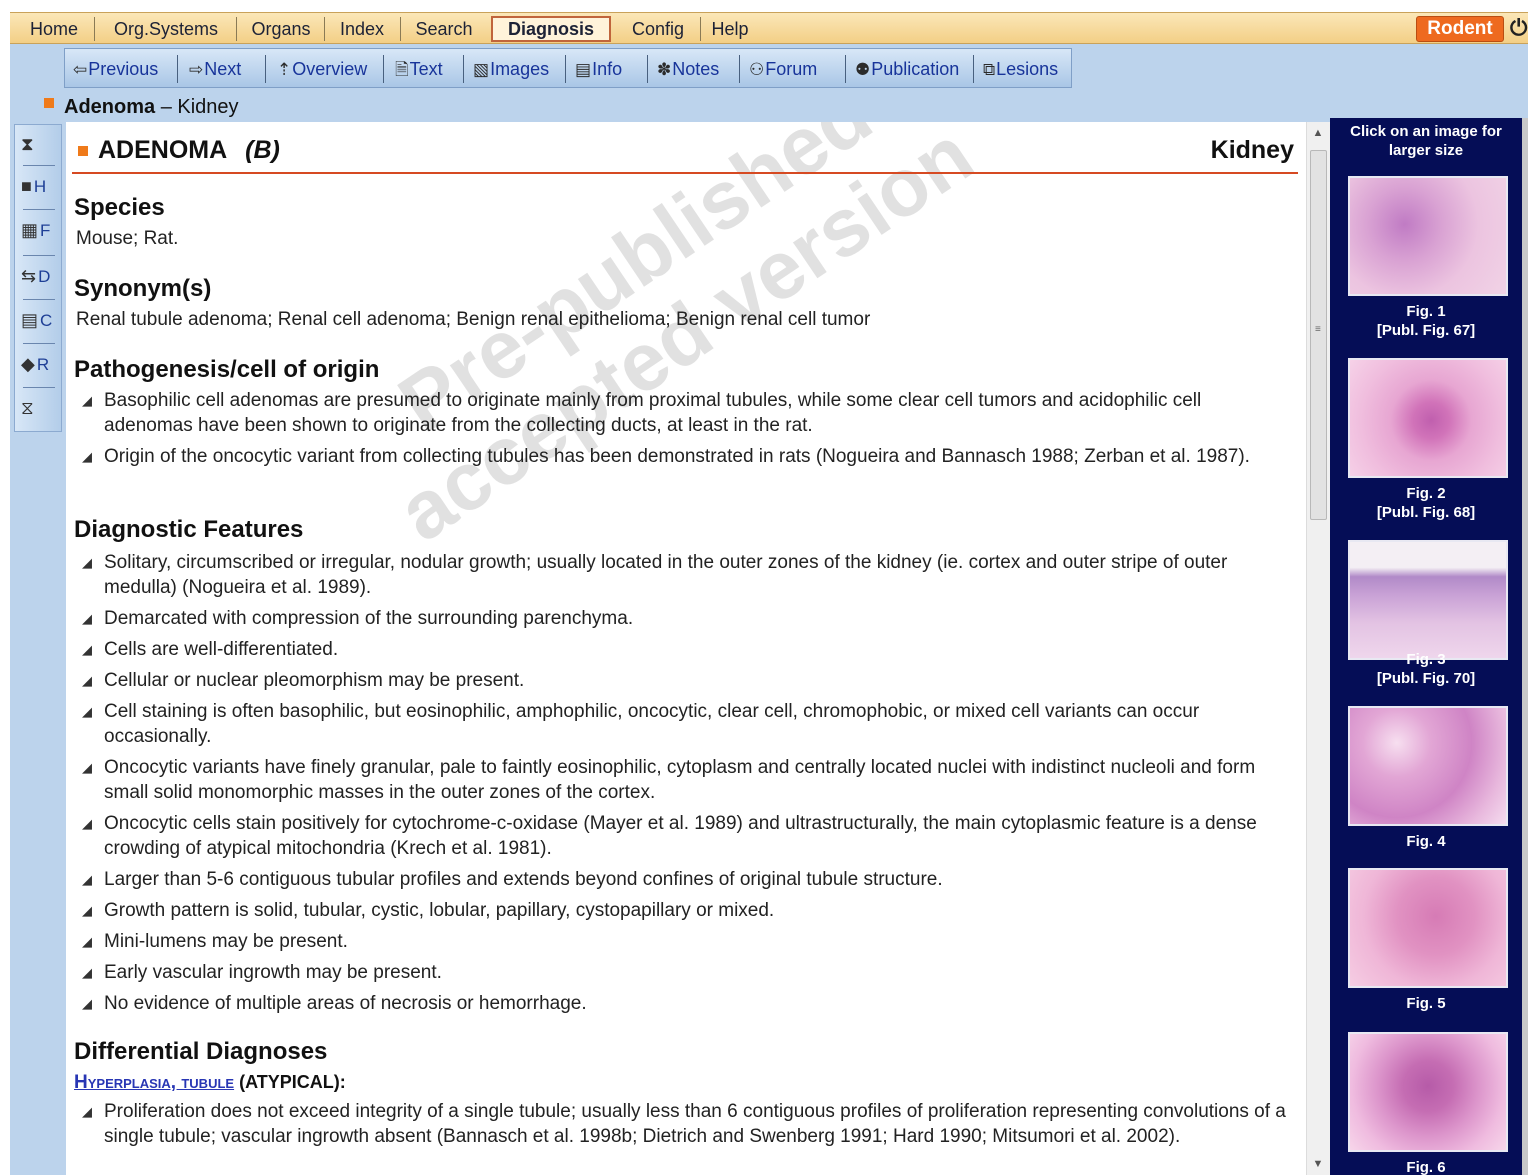 This screenshot has width=1528, height=1175. What do you see at coordinates (189, 529) in the screenshot?
I see `diagnostic-features-heading: Diagnostic Features` at bounding box center [189, 529].